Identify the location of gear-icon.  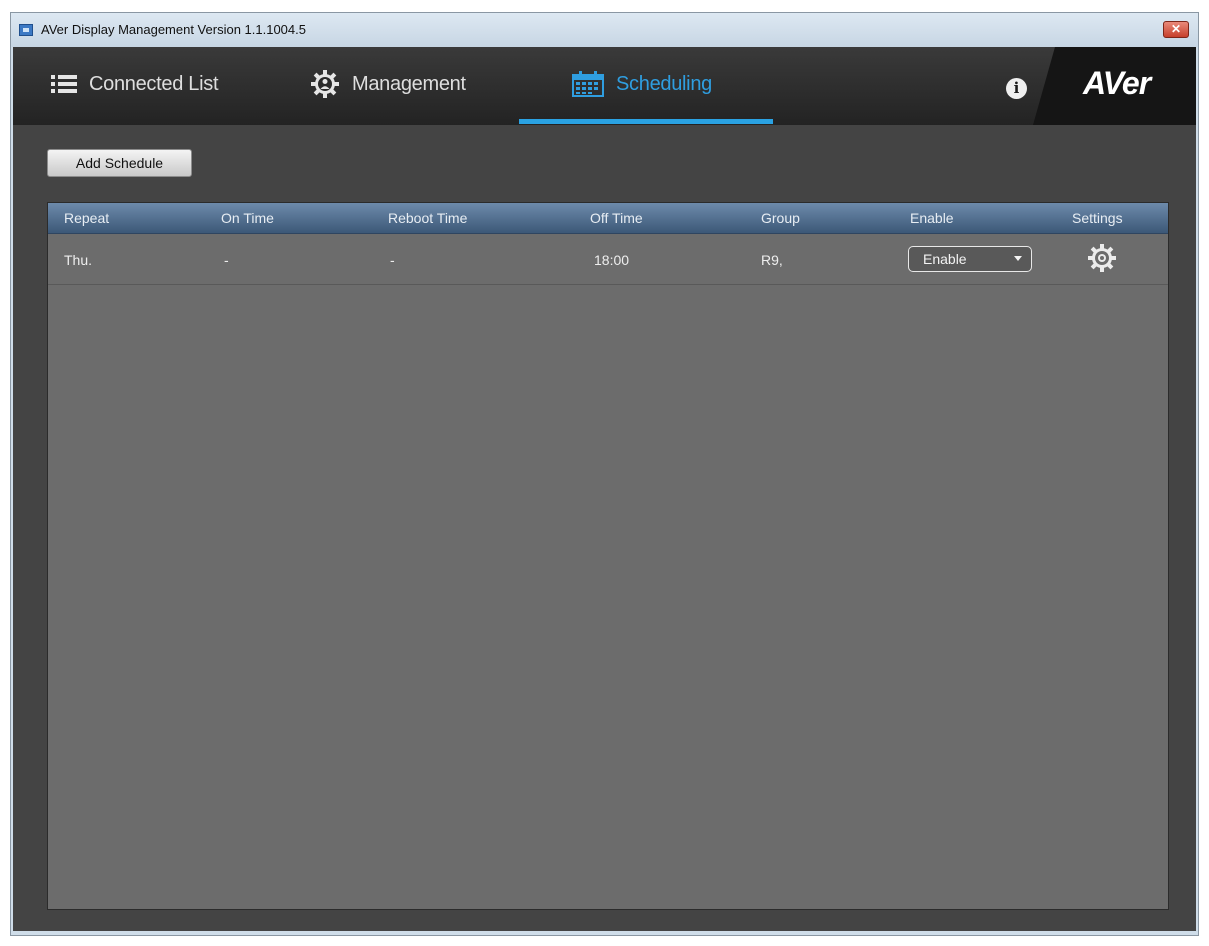
(1102, 258).